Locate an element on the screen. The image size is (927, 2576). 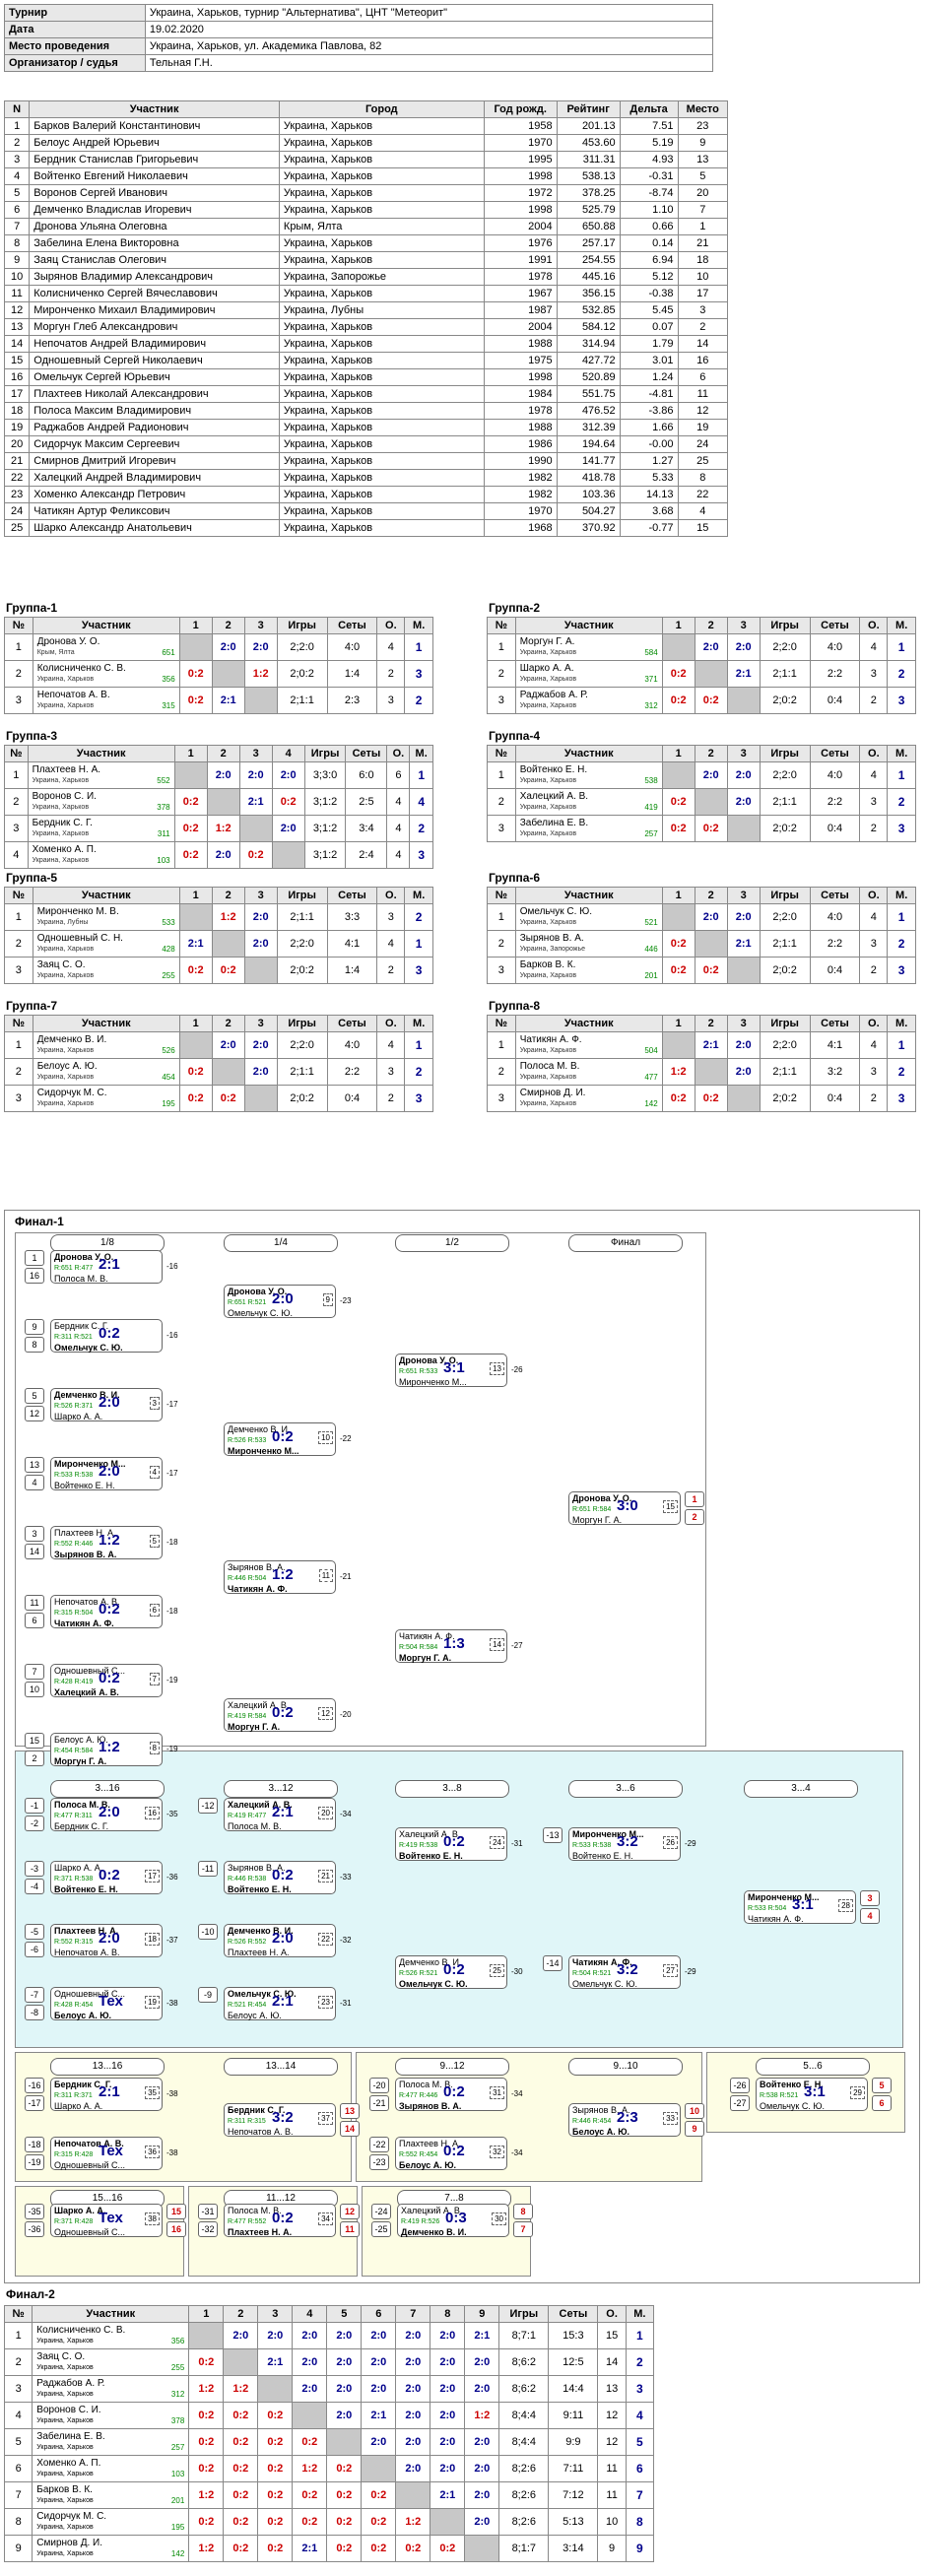
rating-value: 311 is located at coordinates (163, 834).